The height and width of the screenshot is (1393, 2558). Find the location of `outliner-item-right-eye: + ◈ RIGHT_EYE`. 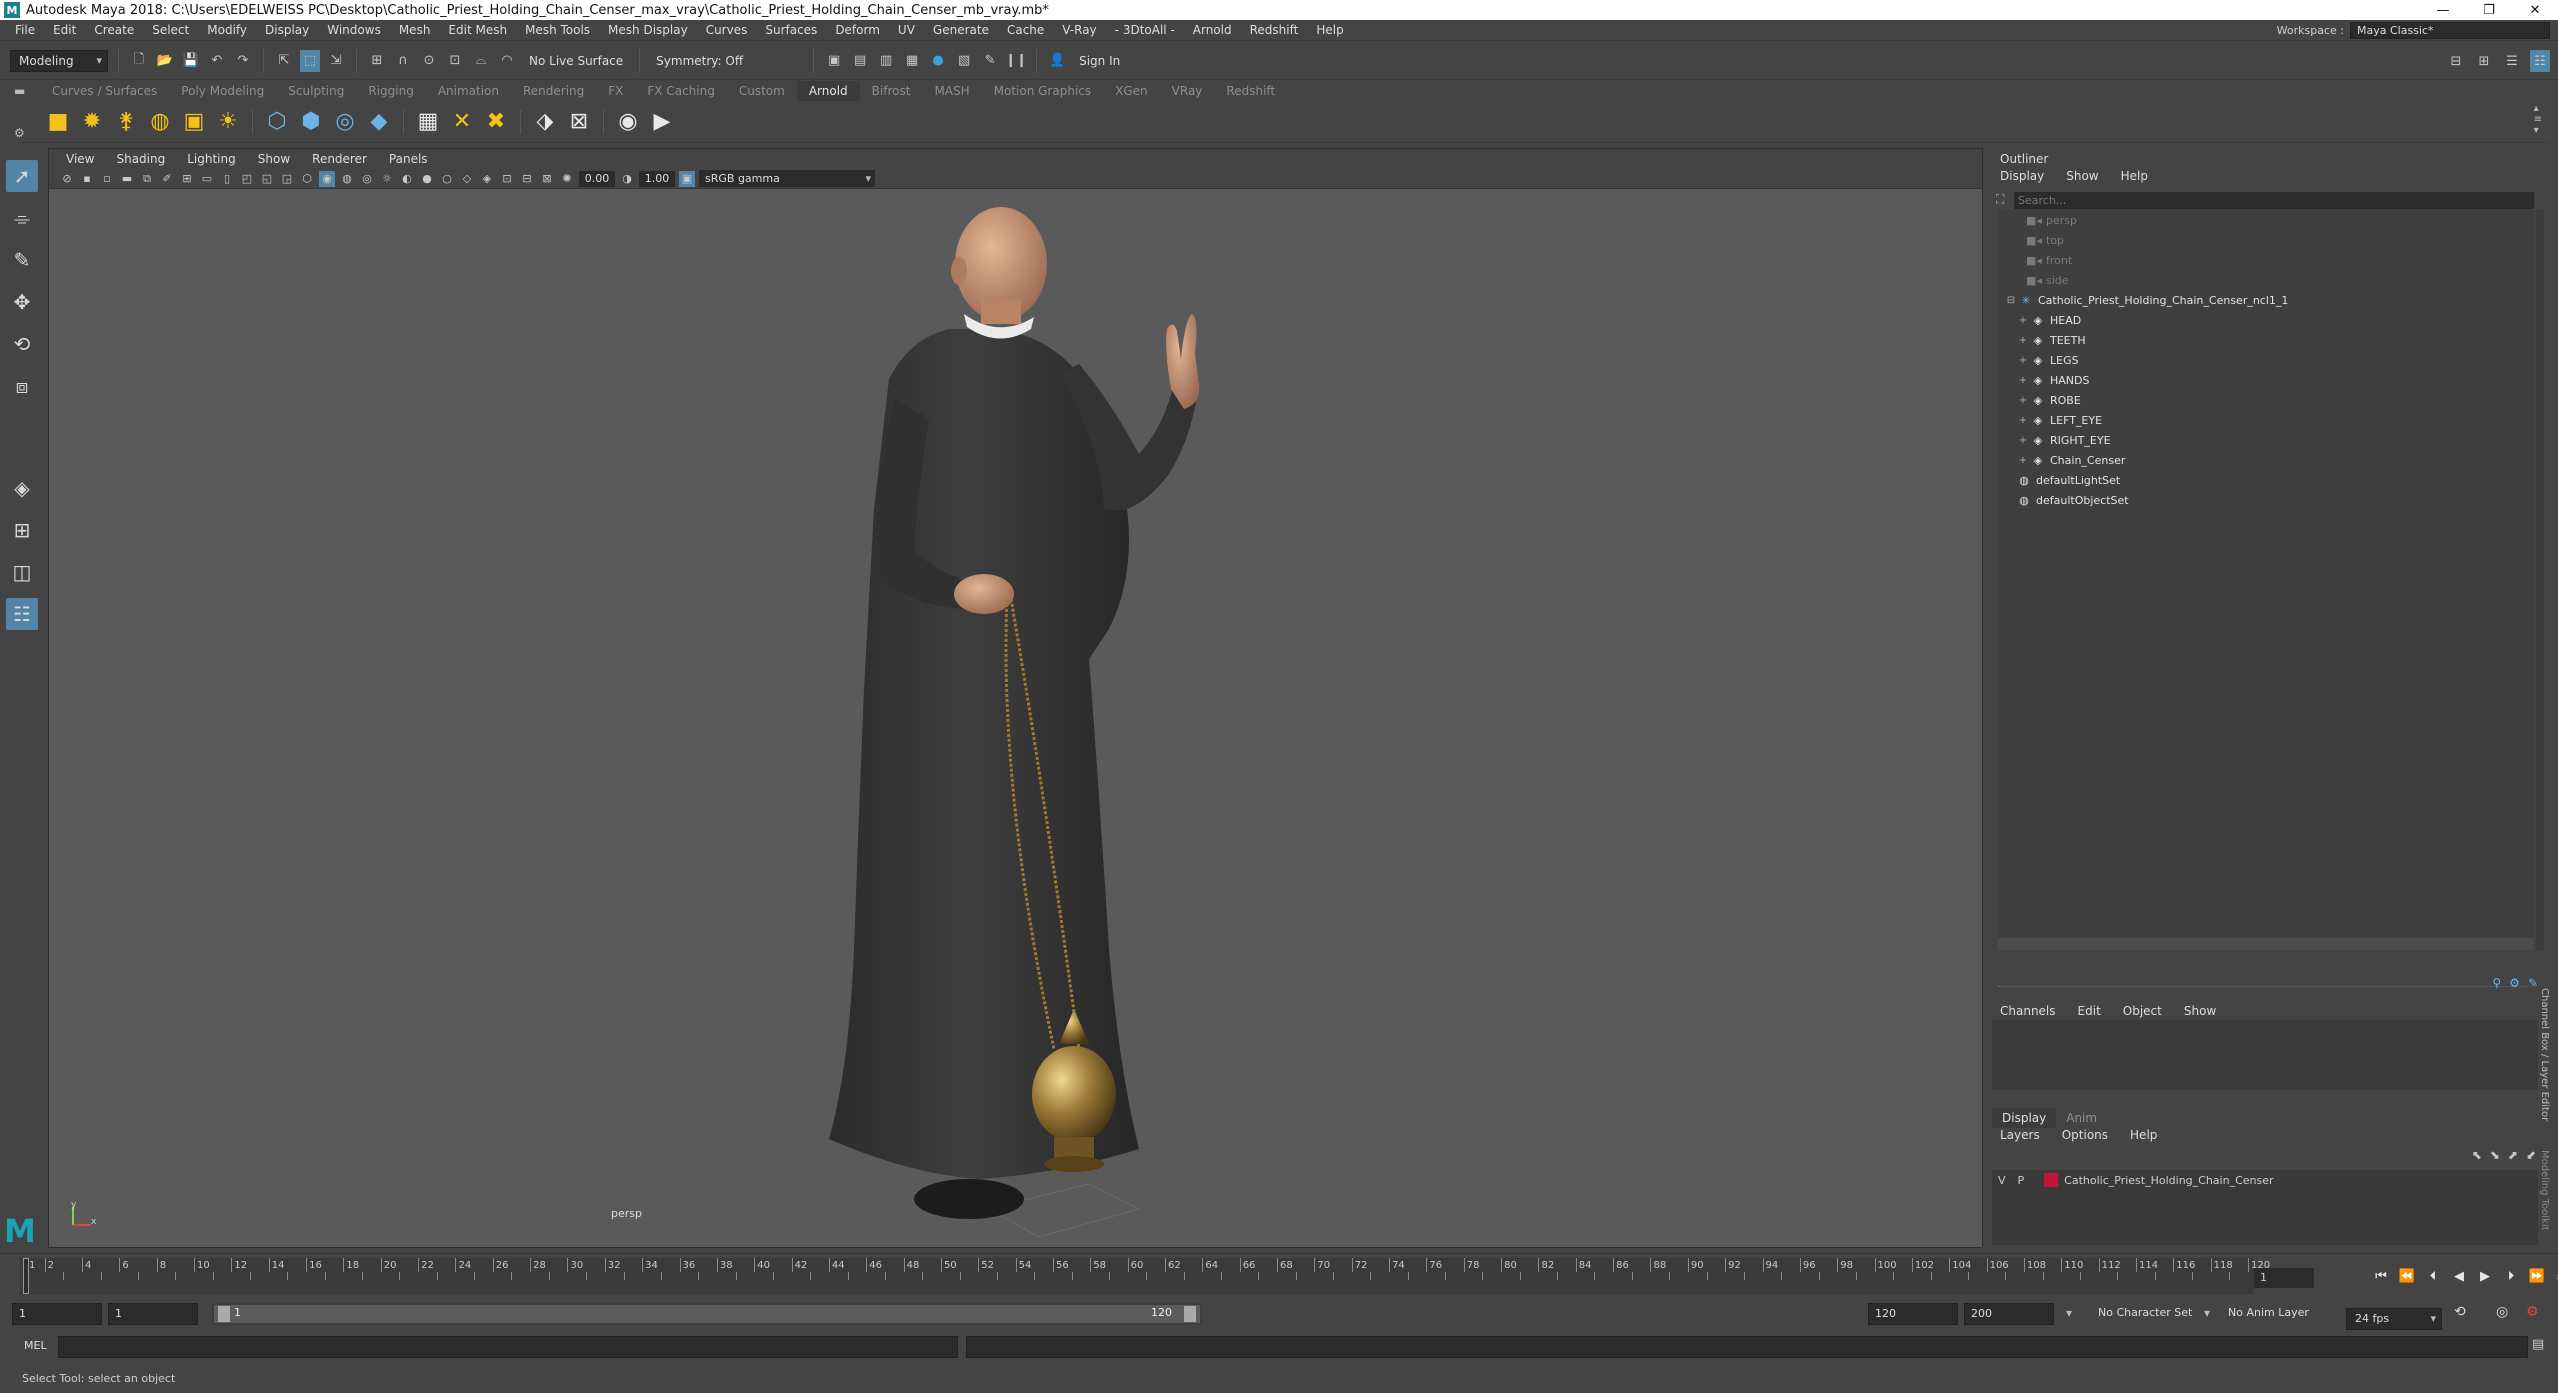

outliner-item-right-eye: + ◈ RIGHT_EYE is located at coordinates (2063, 440).